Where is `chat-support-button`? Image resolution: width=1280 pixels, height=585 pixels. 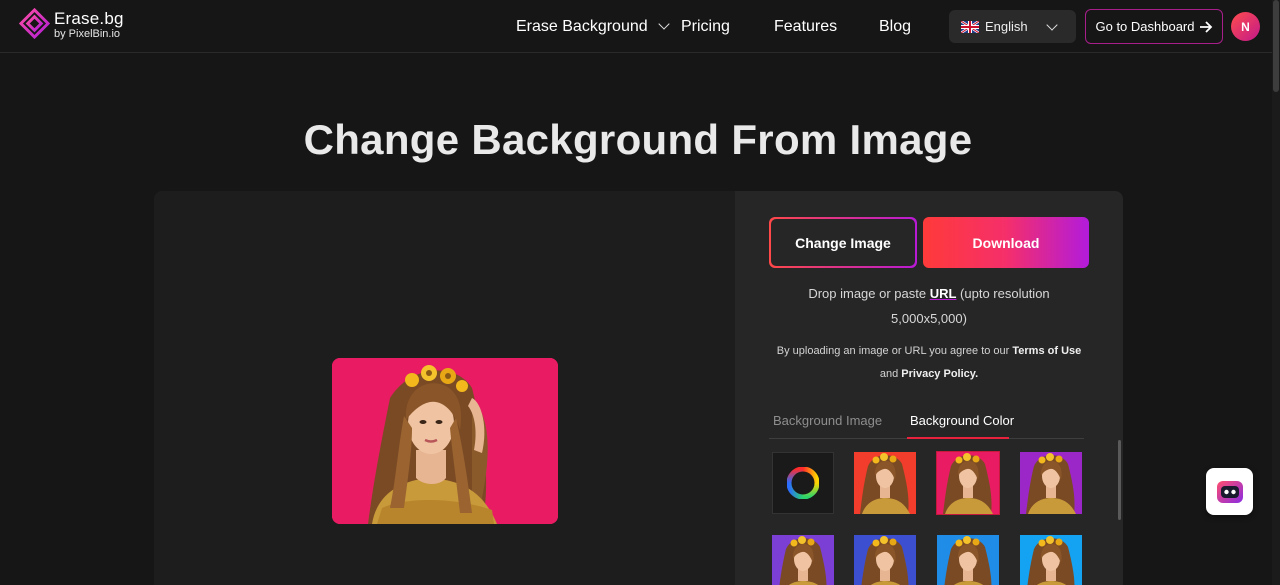
chat-support-button is located at coordinates (1229, 491).